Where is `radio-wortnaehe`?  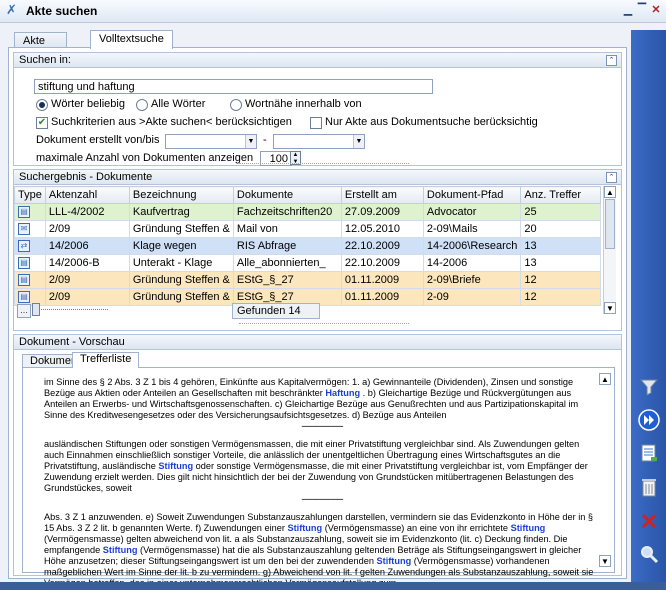
radio-wortnaehe is located at coordinates (236, 105).